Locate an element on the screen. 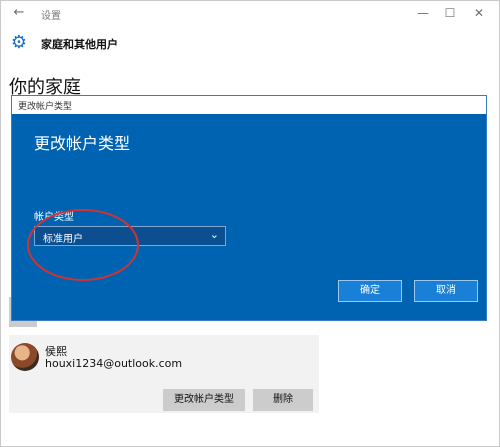 The height and width of the screenshot is (447, 500). dialog-title-bar: 更改帐户类型 is located at coordinates (249, 105).